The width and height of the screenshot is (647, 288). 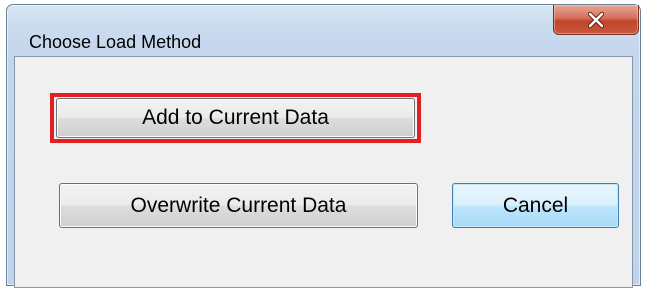 I want to click on close-button, so click(x=596, y=20).